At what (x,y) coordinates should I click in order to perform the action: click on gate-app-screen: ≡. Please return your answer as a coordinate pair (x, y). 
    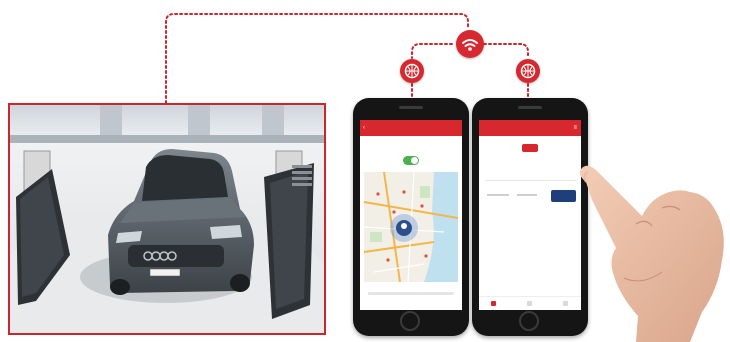
    Looking at the image, I should click on (530, 215).